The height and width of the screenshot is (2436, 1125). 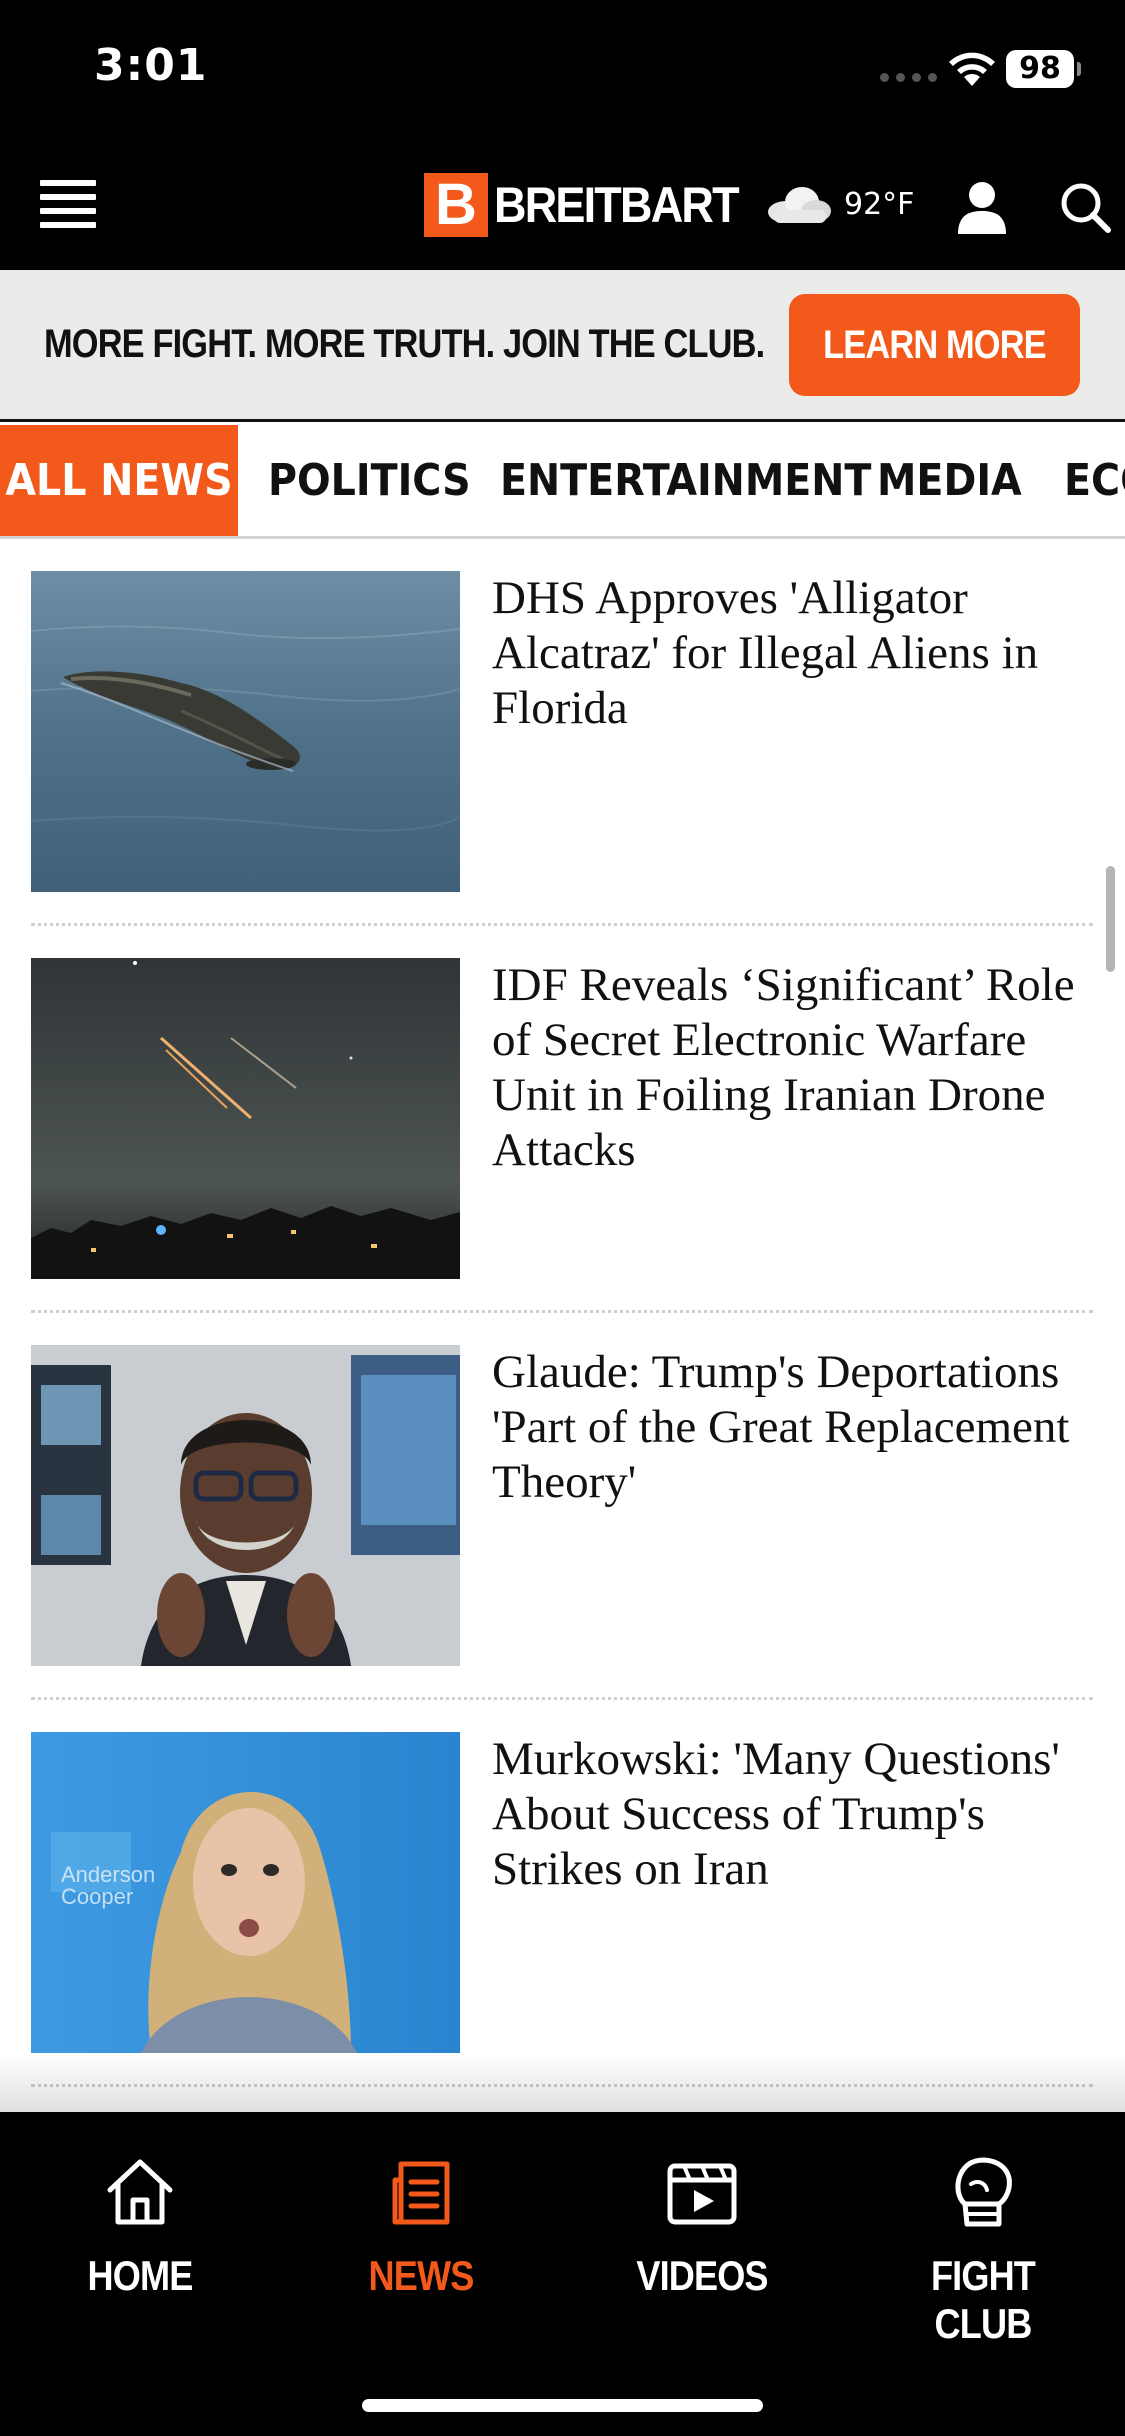 I want to click on temperature: 92°F, so click(x=879, y=204).